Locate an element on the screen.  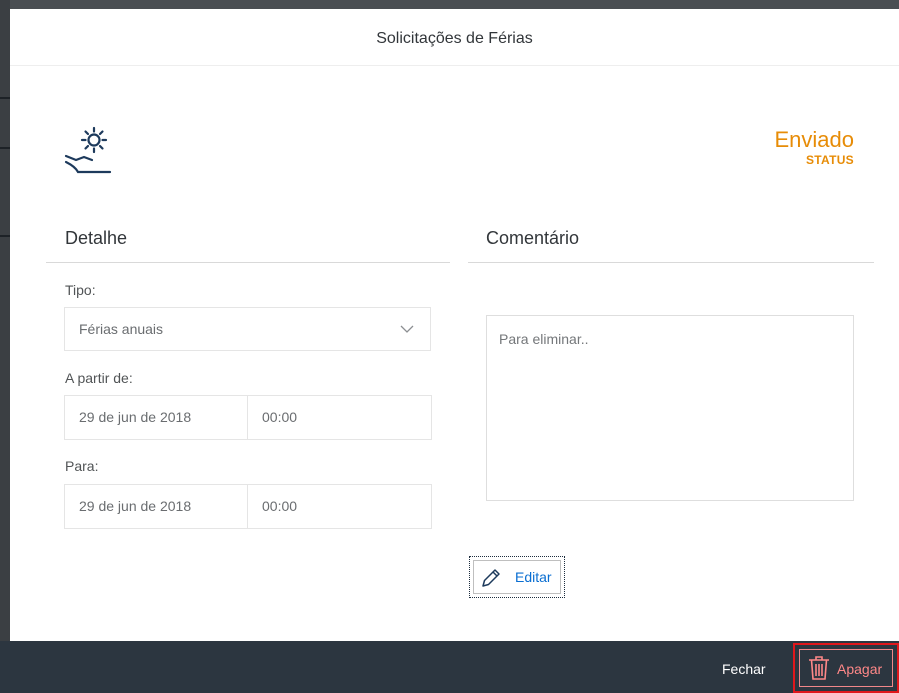
from-datetime-field: 29 de jun de 2018 00:00 is located at coordinates (248, 417).